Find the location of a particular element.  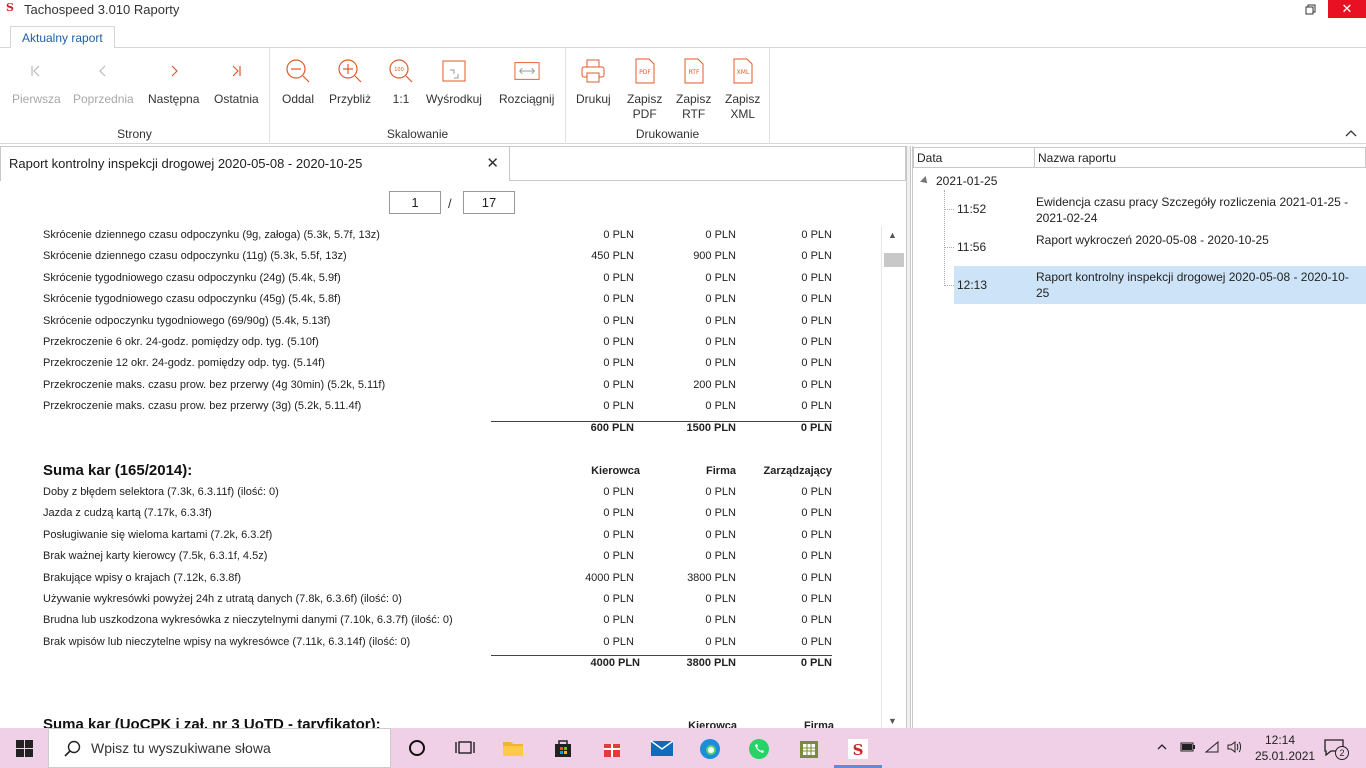

close-icon: ✕ is located at coordinates (1347, 9).